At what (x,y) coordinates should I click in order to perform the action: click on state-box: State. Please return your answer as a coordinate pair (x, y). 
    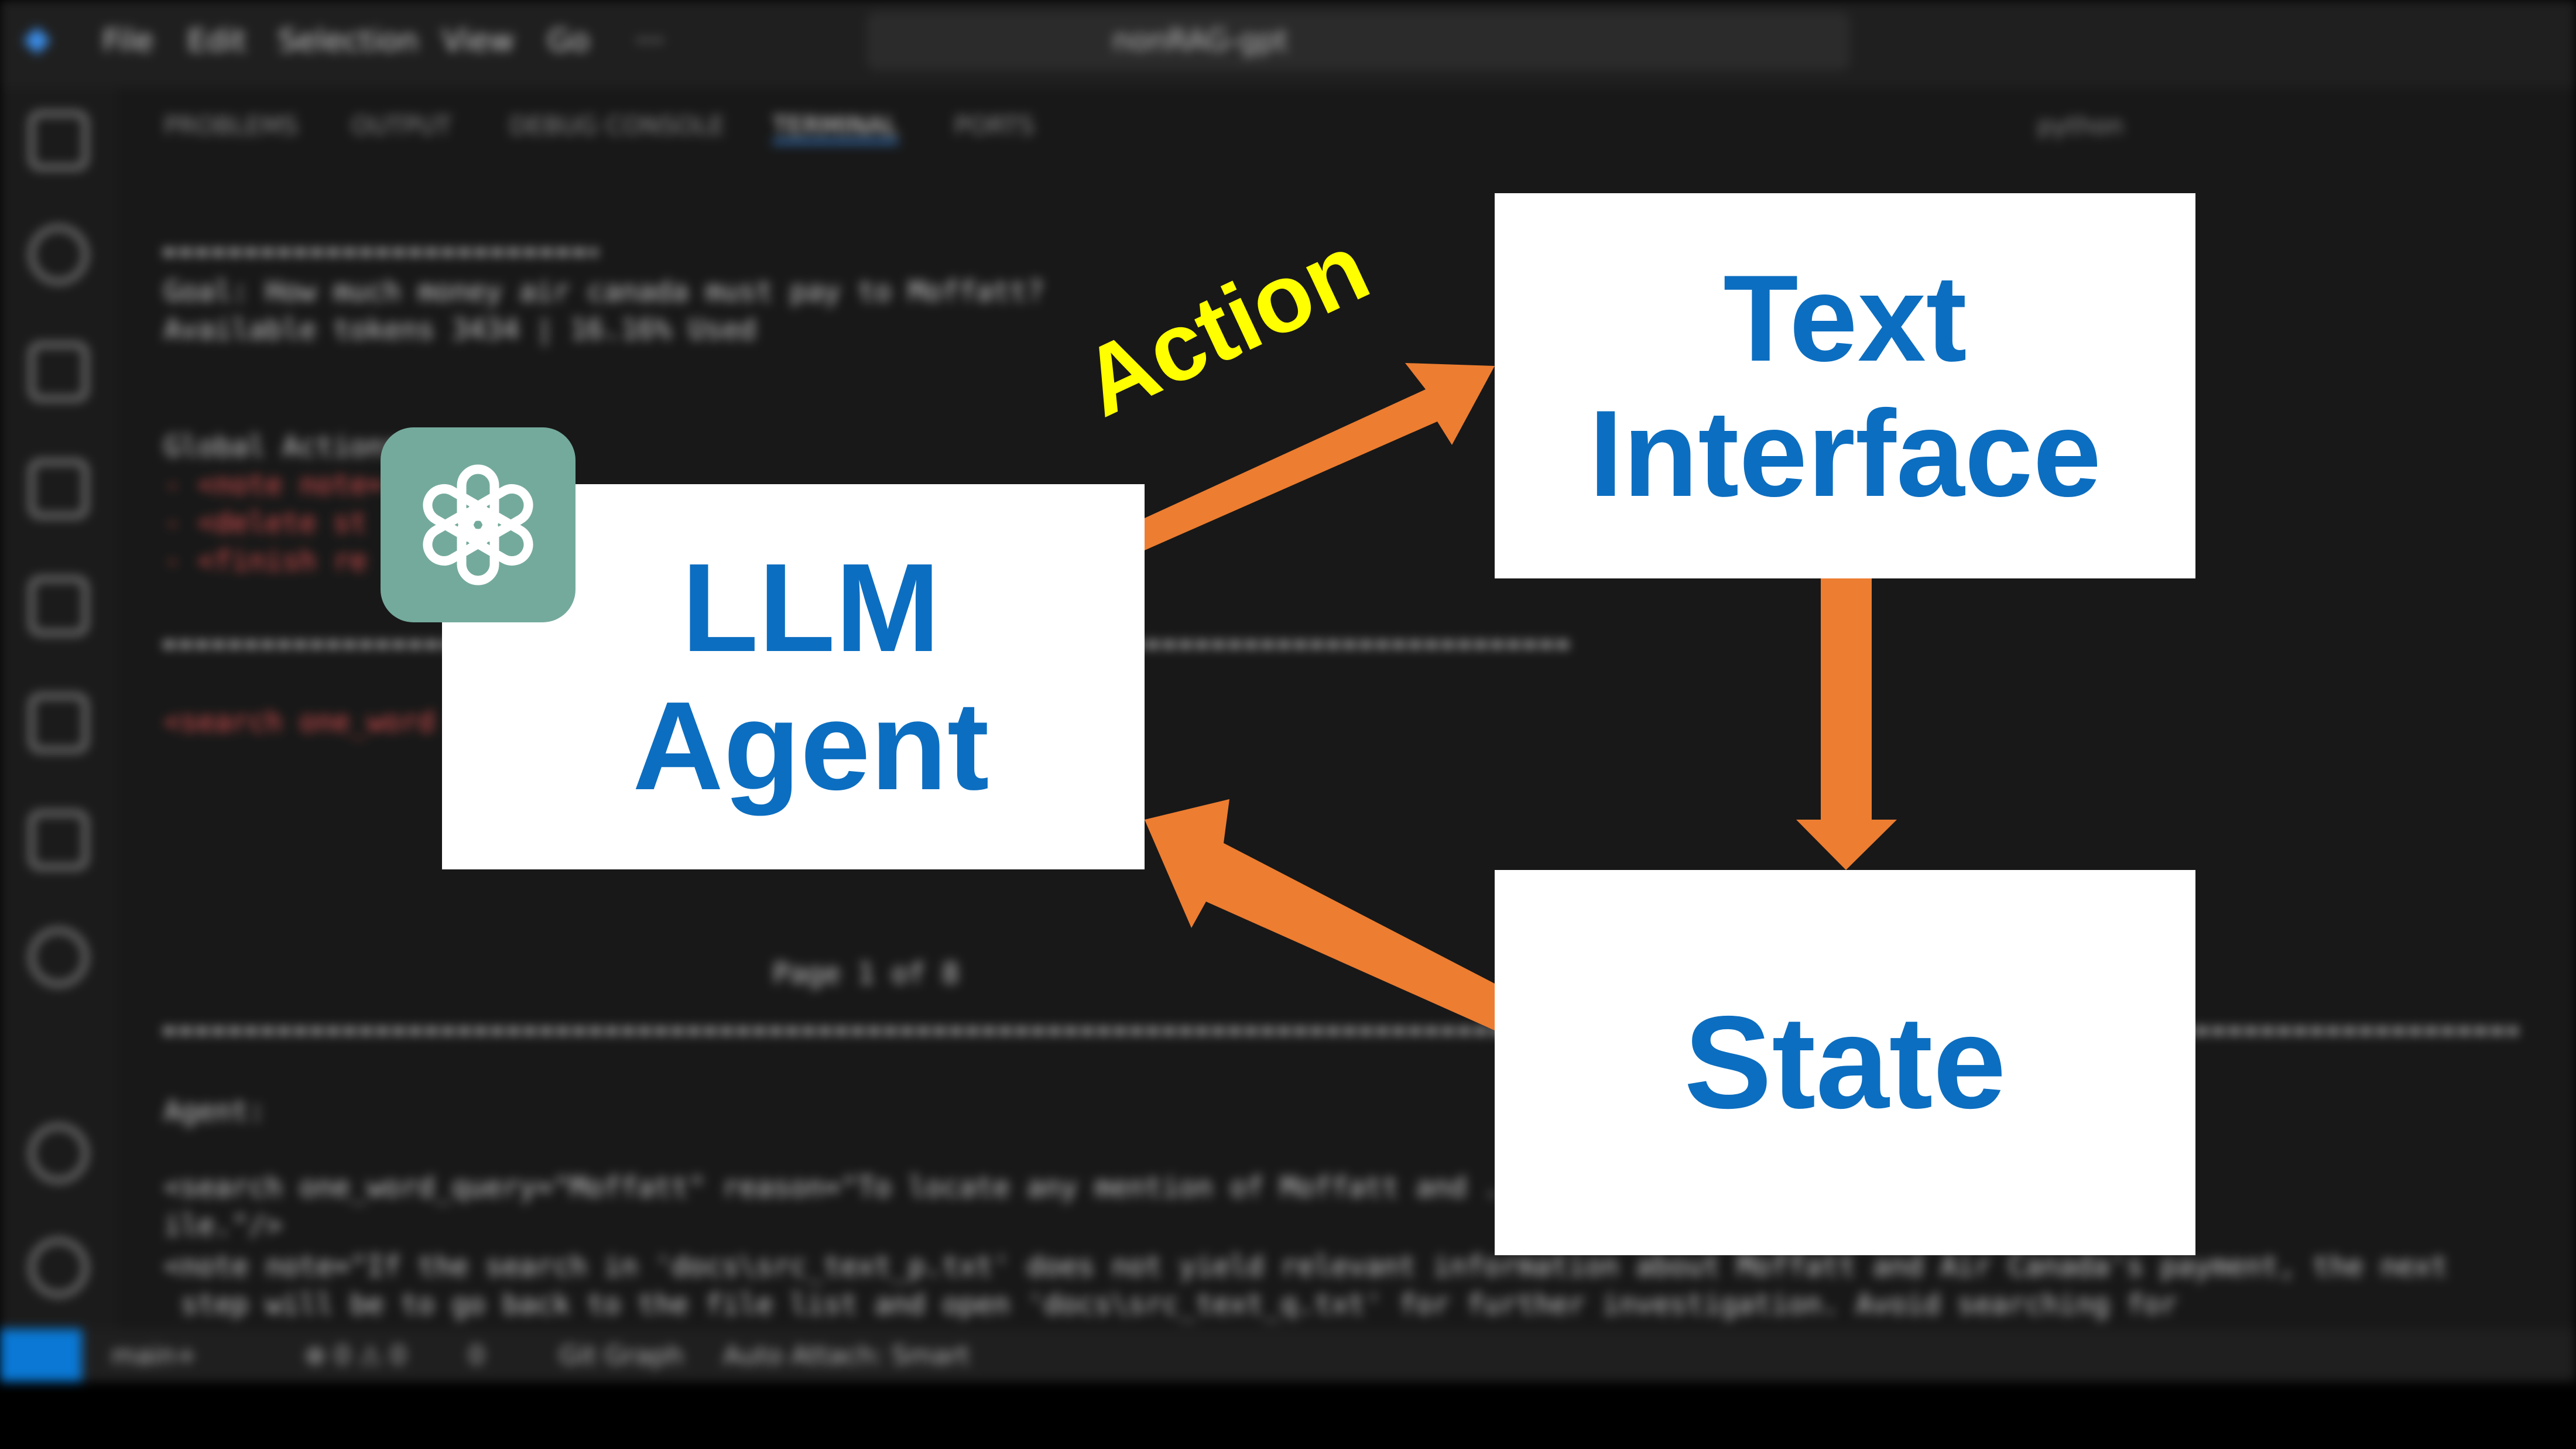
    Looking at the image, I should click on (1845, 1062).